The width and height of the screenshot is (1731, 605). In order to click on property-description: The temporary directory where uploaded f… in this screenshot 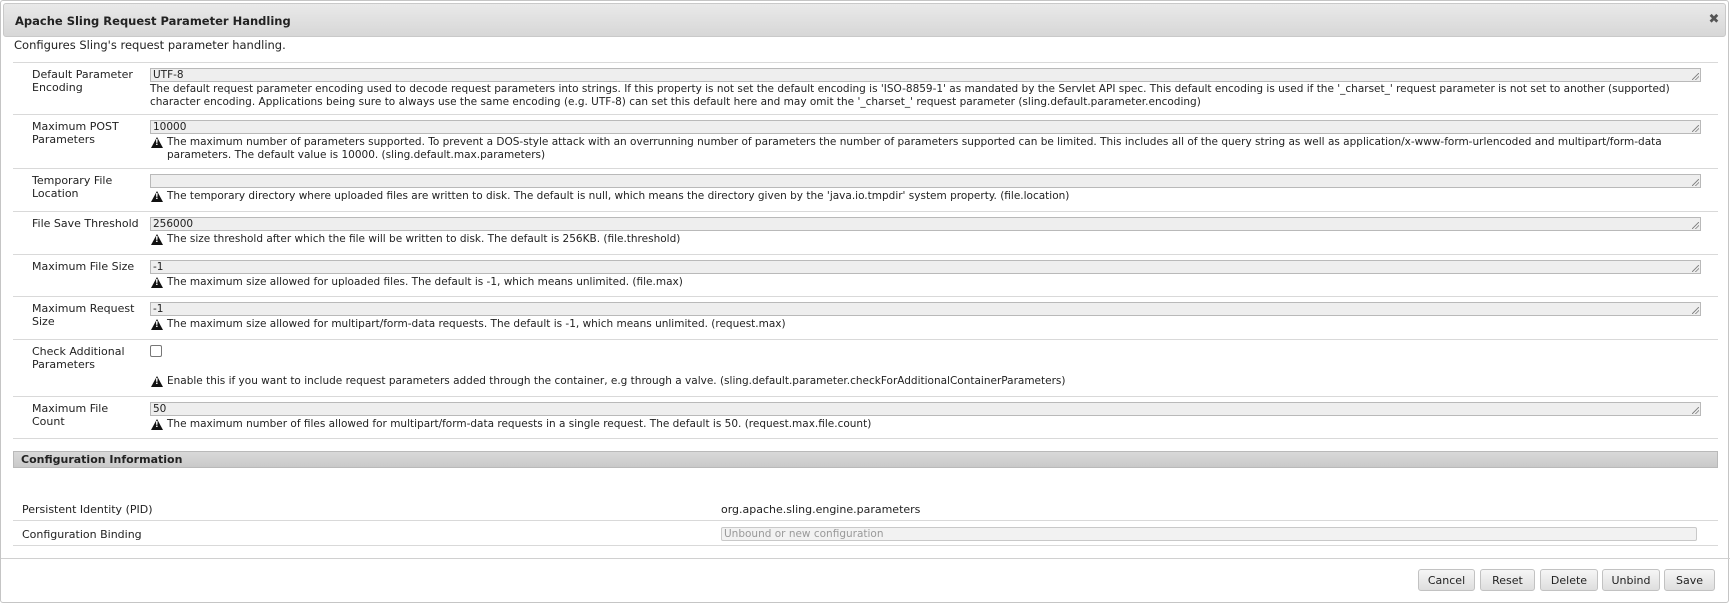, I will do `click(930, 196)`.